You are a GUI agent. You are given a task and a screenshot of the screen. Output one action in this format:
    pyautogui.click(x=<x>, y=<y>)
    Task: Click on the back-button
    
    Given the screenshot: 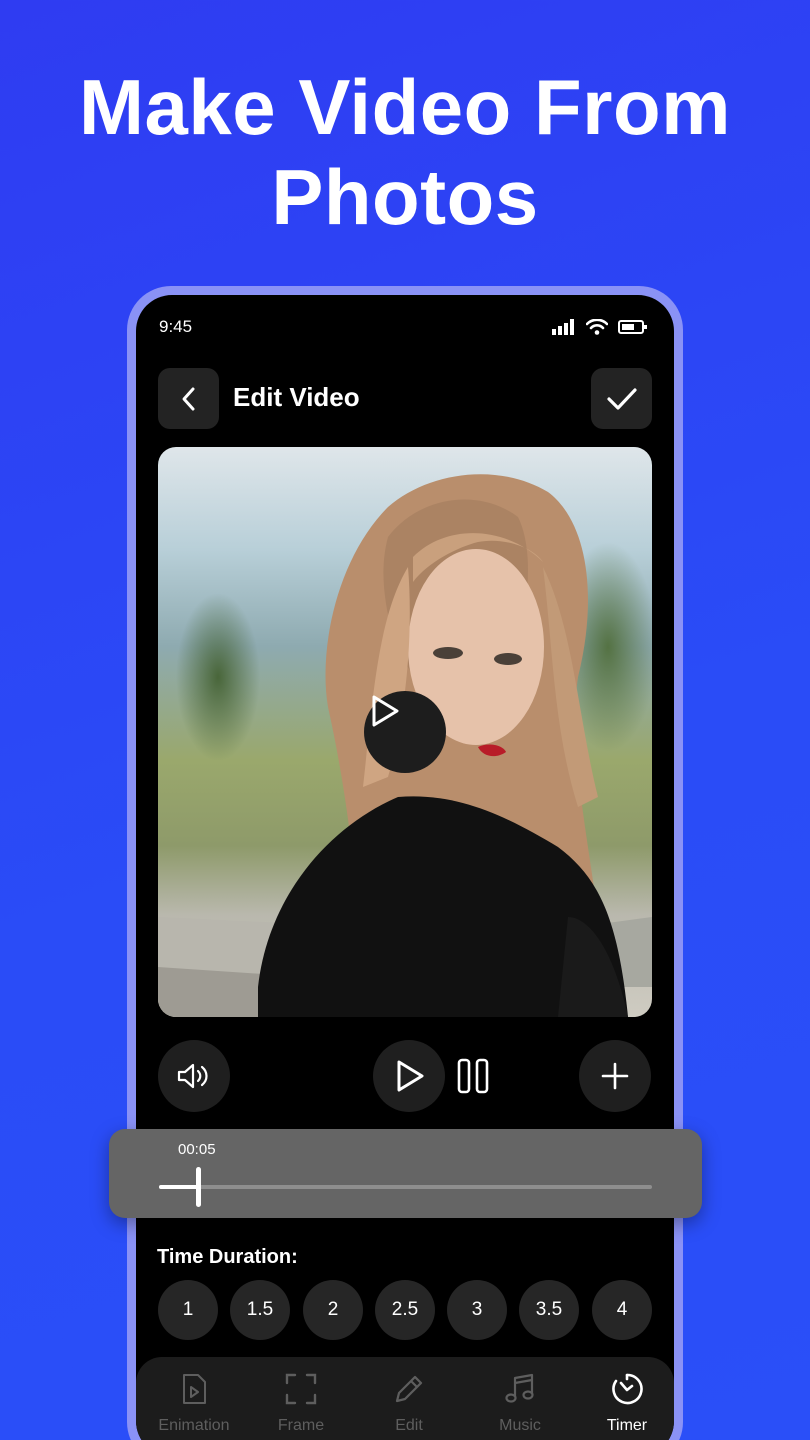 What is the action you would take?
    pyautogui.click(x=188, y=398)
    